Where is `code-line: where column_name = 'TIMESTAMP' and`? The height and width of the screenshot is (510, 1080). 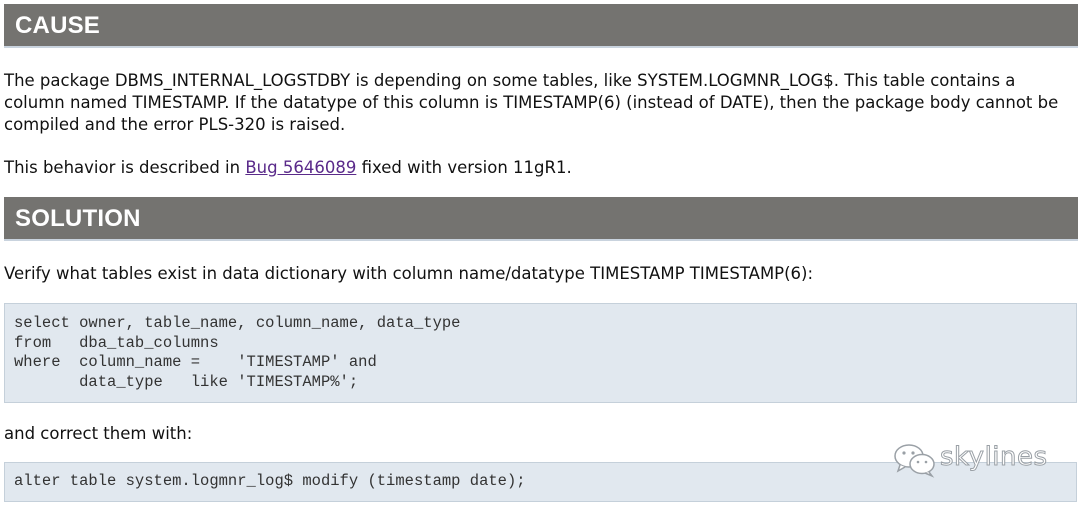 code-line: where column_name = 'TIMESTAMP' and is located at coordinates (195, 362).